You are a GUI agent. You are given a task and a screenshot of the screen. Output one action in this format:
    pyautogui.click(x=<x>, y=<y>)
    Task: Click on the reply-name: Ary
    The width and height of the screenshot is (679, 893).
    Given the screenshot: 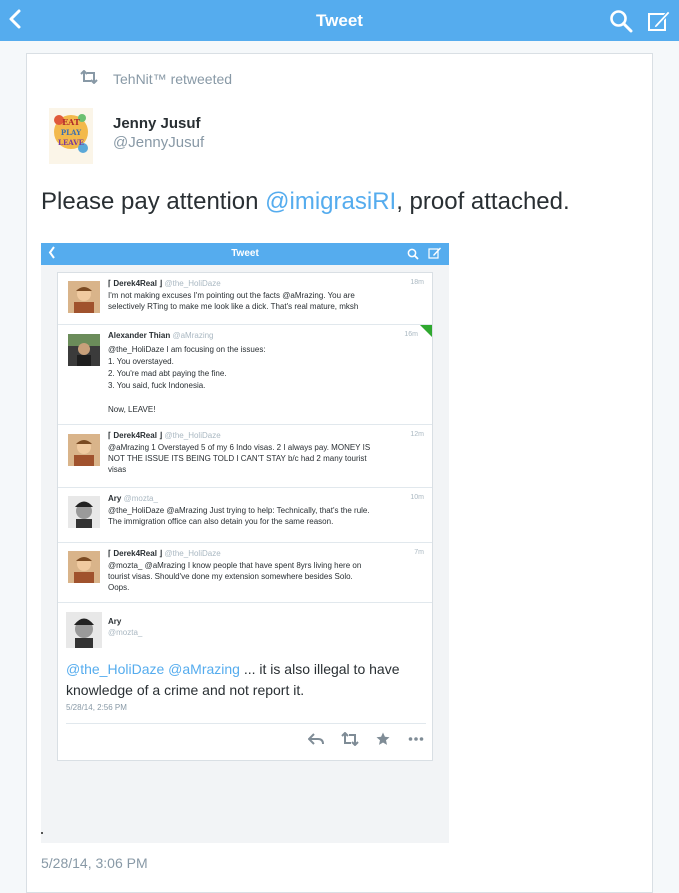 What is the action you would take?
    pyautogui.click(x=115, y=498)
    